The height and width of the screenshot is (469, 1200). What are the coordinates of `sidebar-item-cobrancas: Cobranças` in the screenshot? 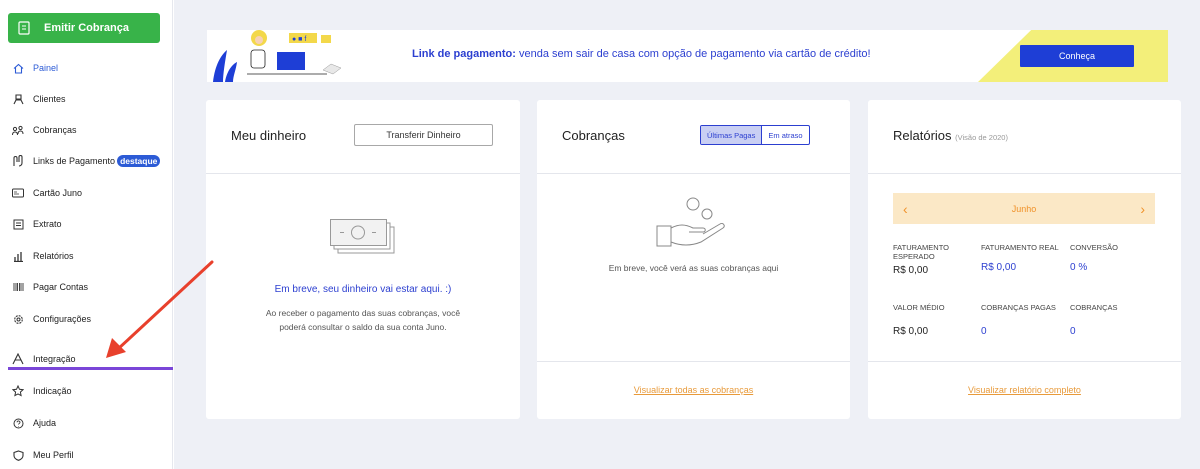 It's located at (44, 130).